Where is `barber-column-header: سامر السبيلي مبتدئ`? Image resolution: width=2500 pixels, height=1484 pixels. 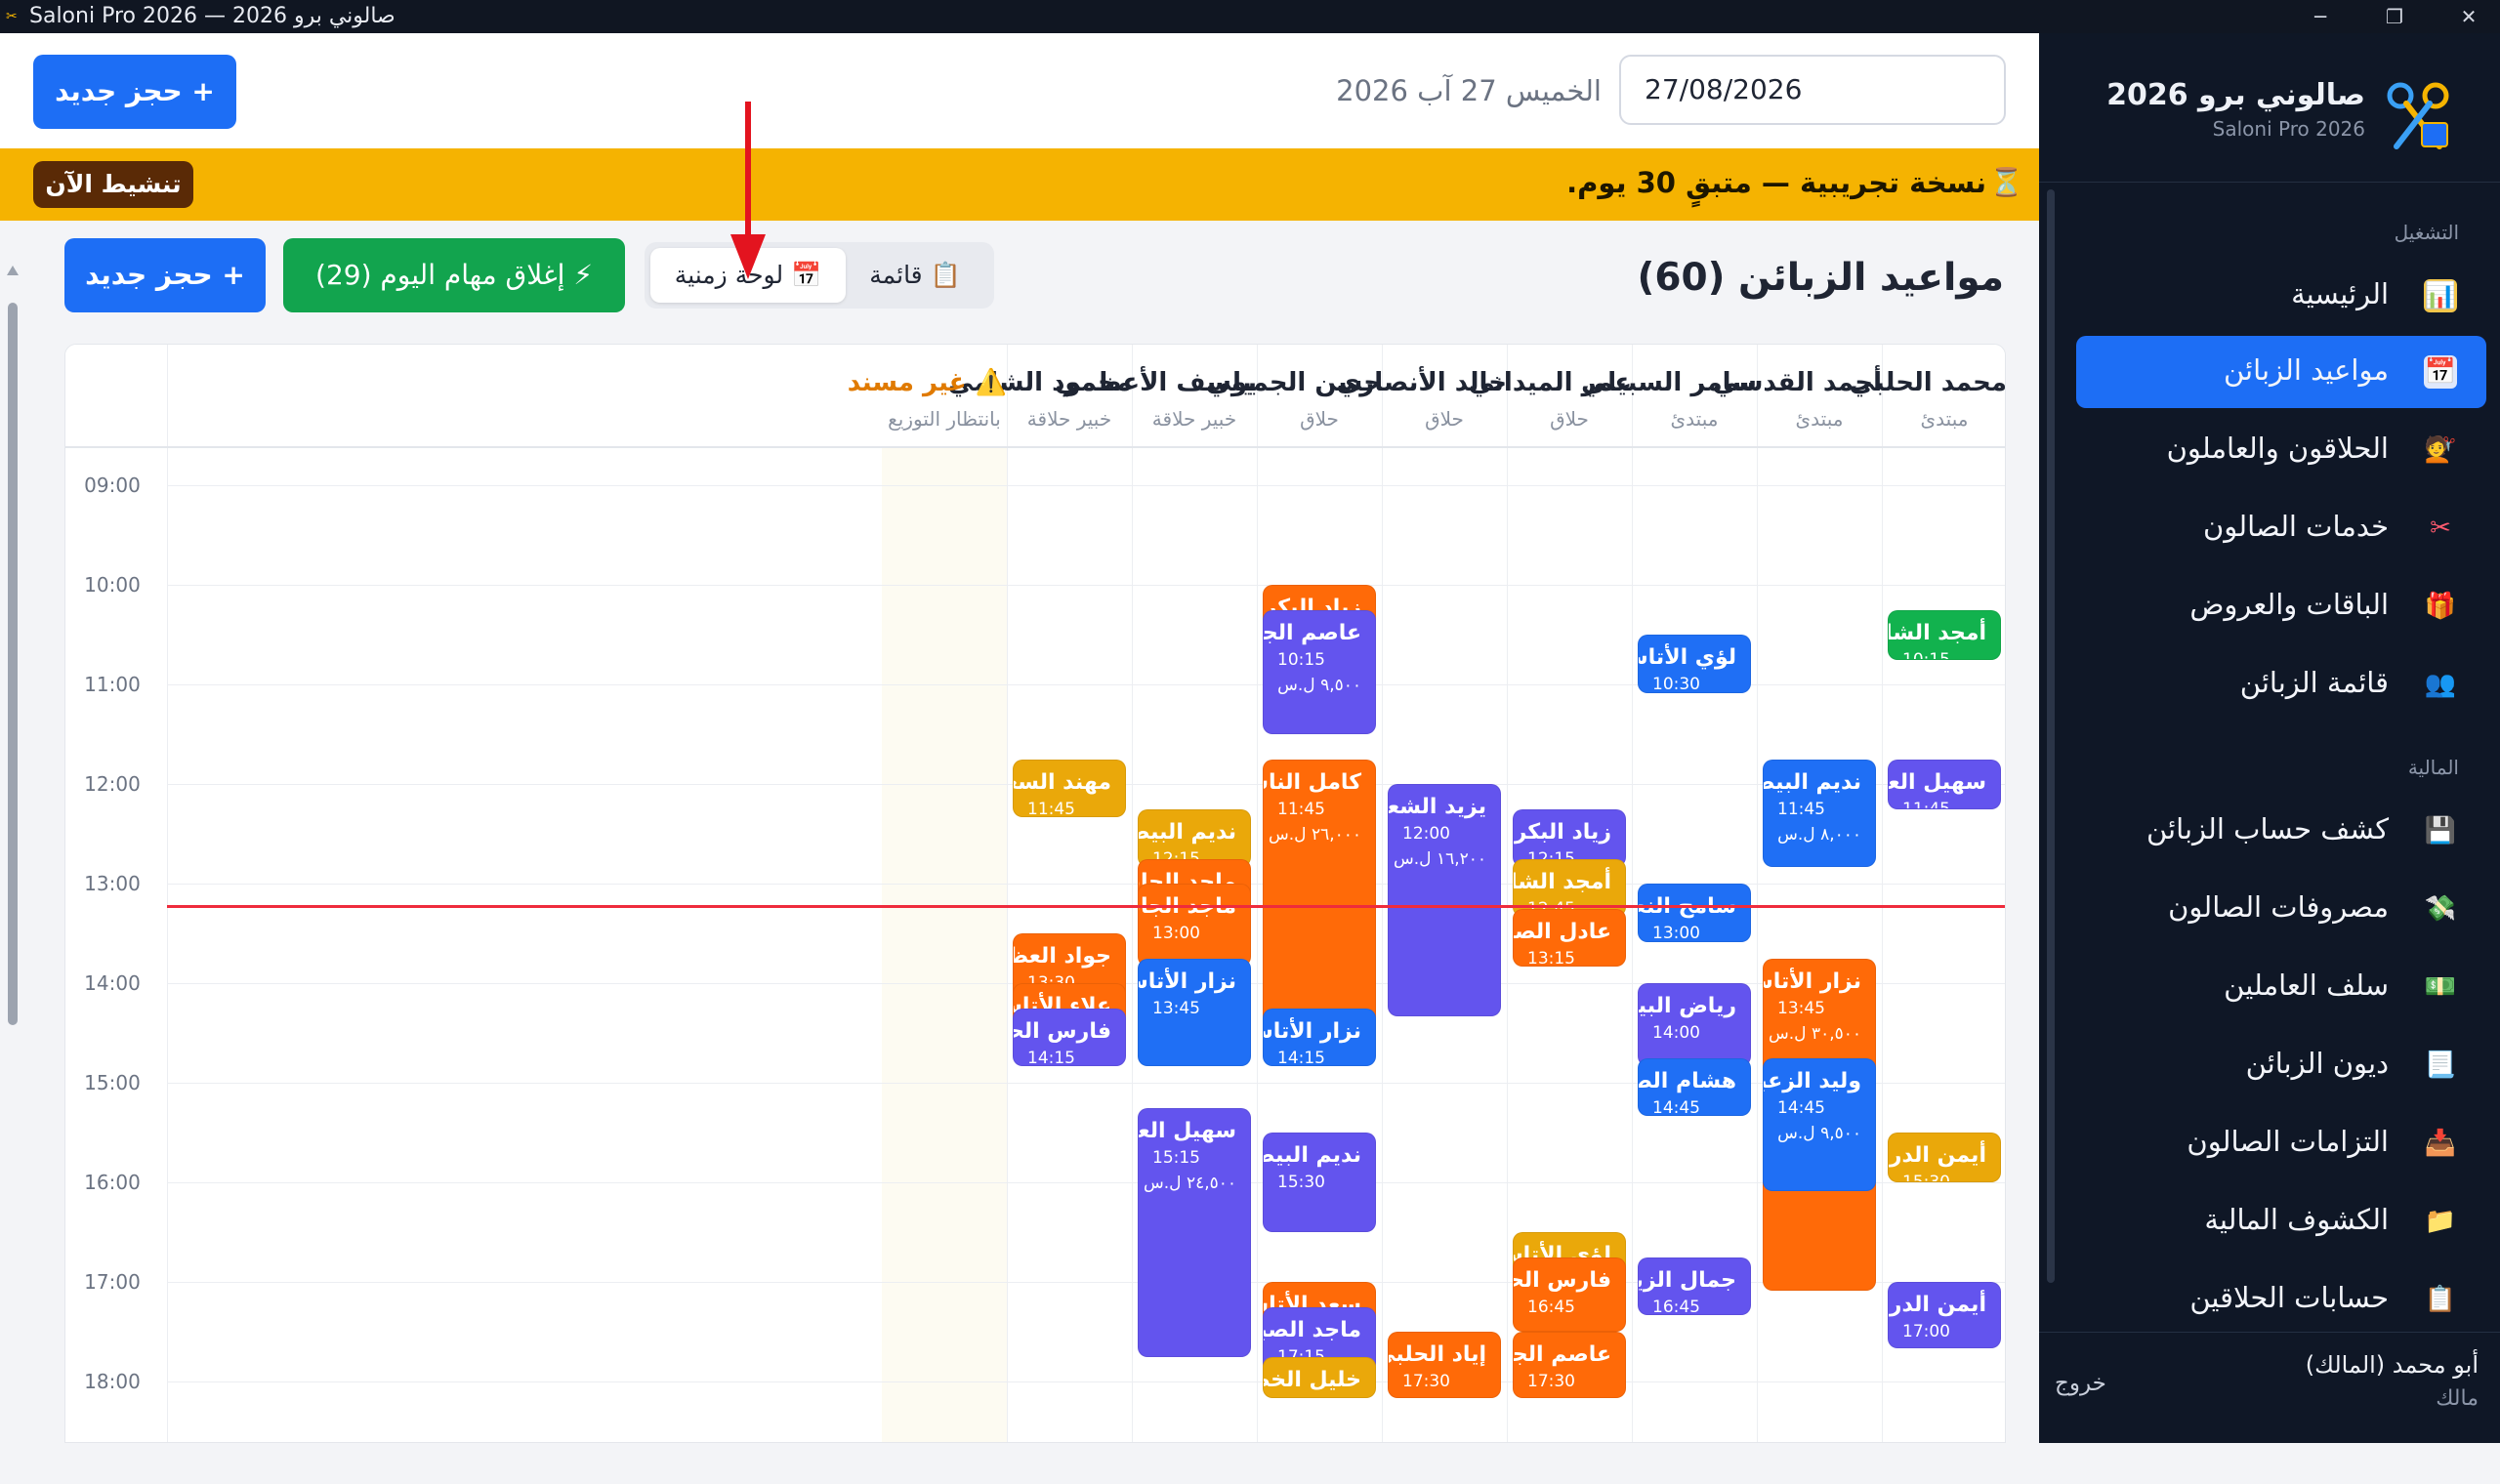
barber-column-header: سامر السبيلي مبتدئ is located at coordinates (1669, 396).